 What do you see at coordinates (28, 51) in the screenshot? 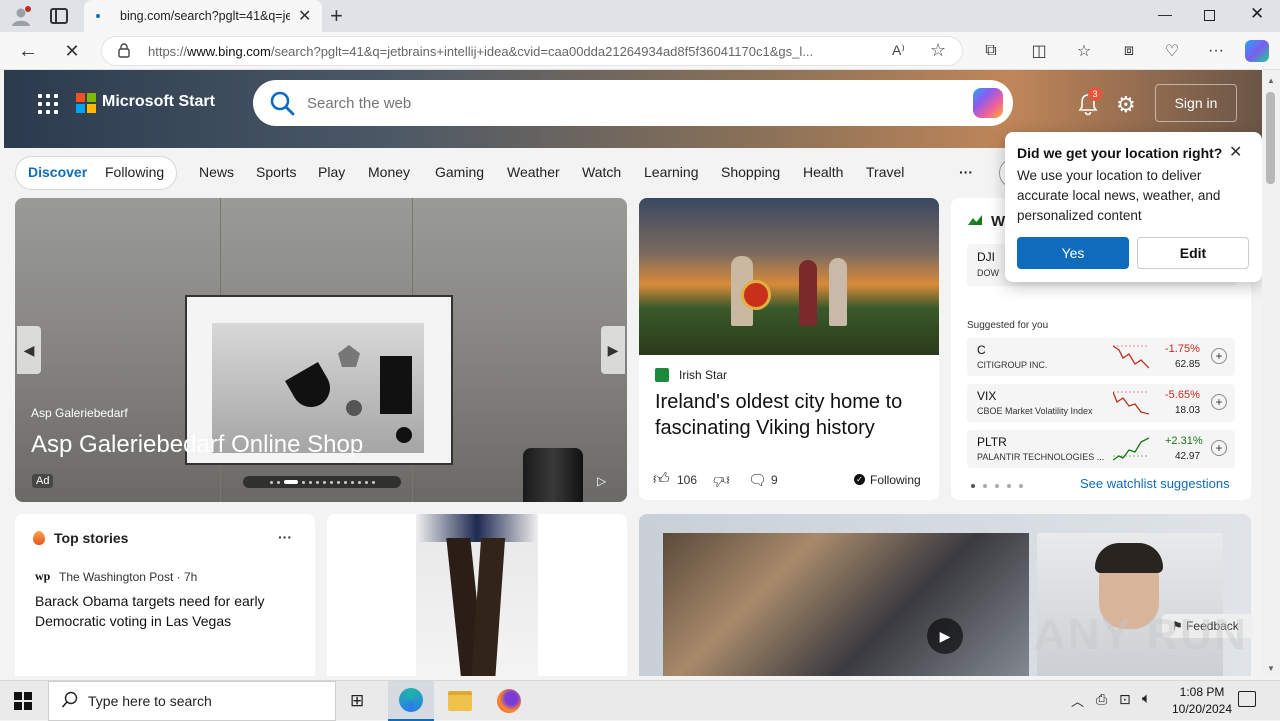
I see `back-icon: ←` at bounding box center [28, 51].